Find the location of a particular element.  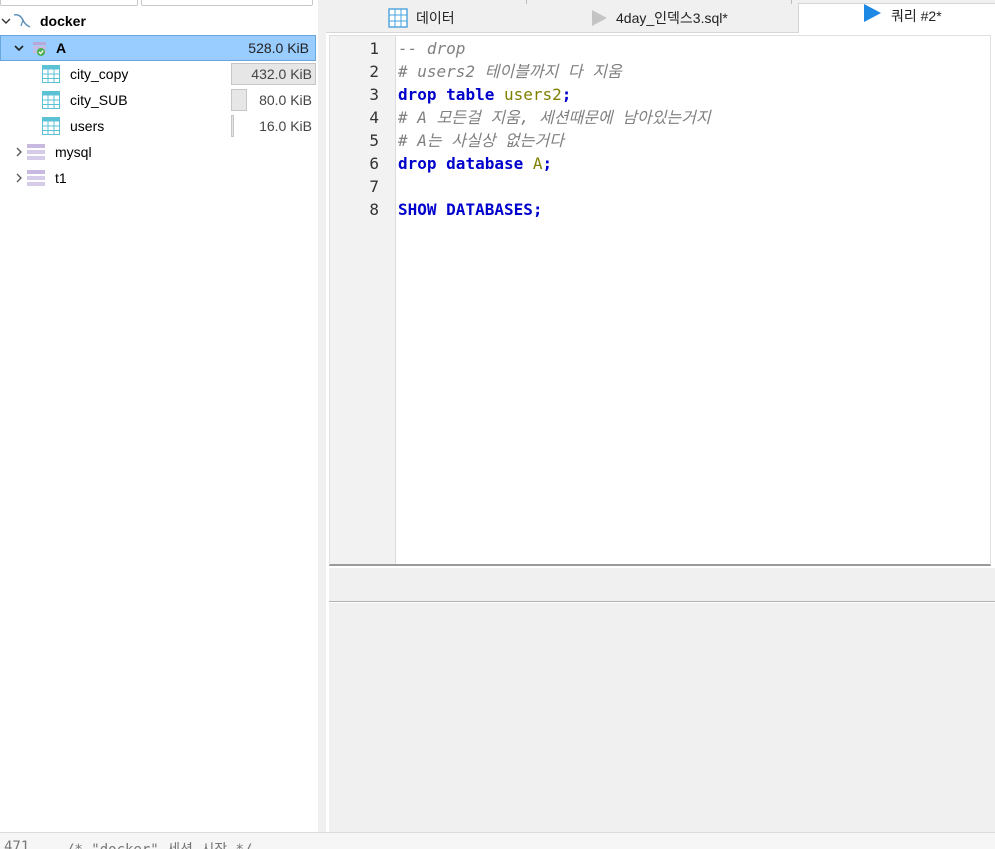

tab-label: 데이터 is located at coordinates (435, 18).